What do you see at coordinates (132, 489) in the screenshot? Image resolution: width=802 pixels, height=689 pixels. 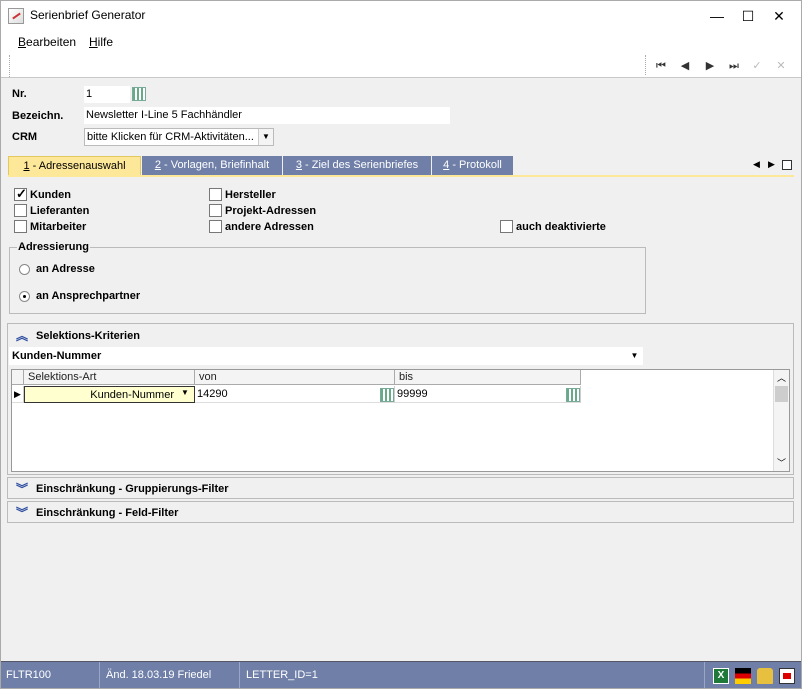 I see `gruppierungs-filter-title: Einschränkung - Gruppierungs-Filter` at bounding box center [132, 489].